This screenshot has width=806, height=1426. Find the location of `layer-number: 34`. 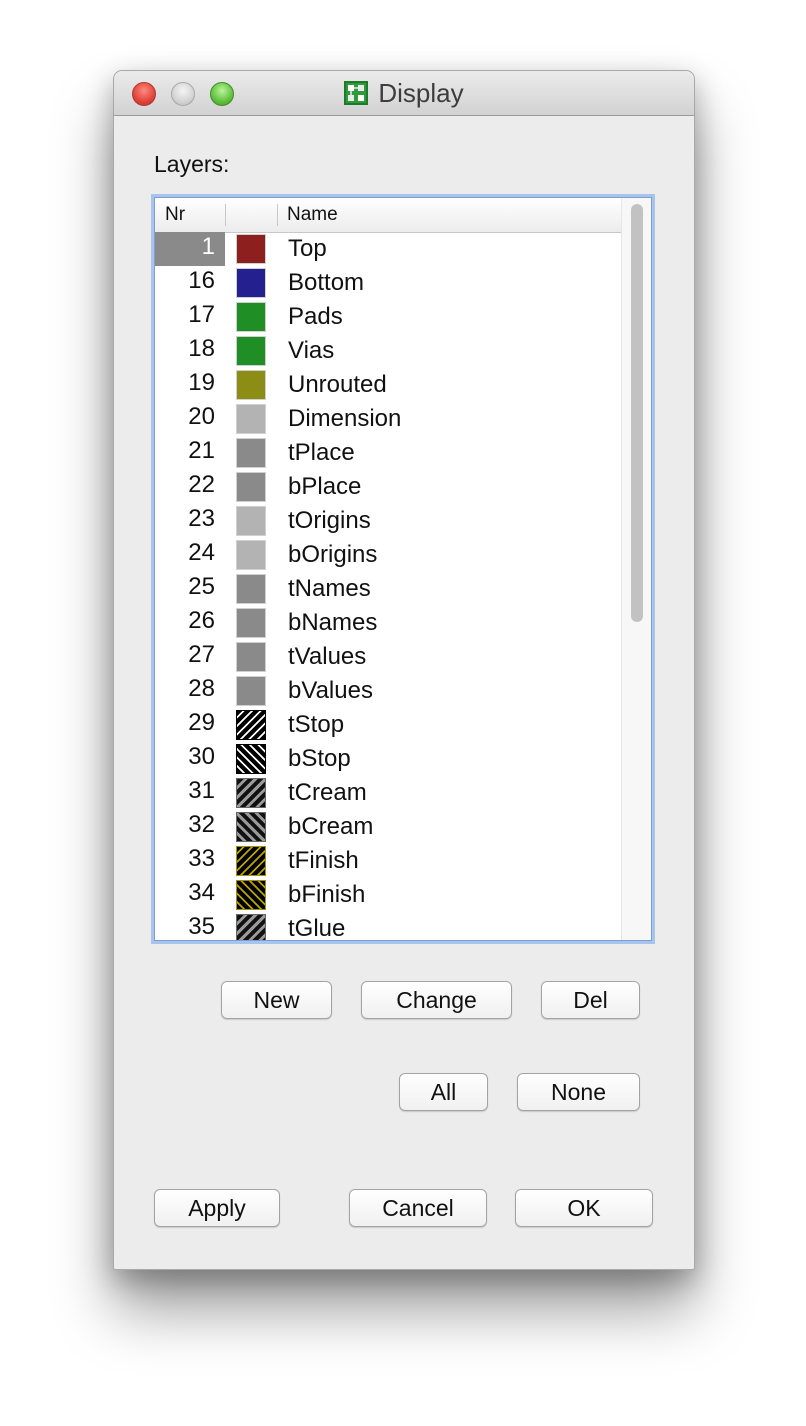

layer-number: 34 is located at coordinates (201, 892).